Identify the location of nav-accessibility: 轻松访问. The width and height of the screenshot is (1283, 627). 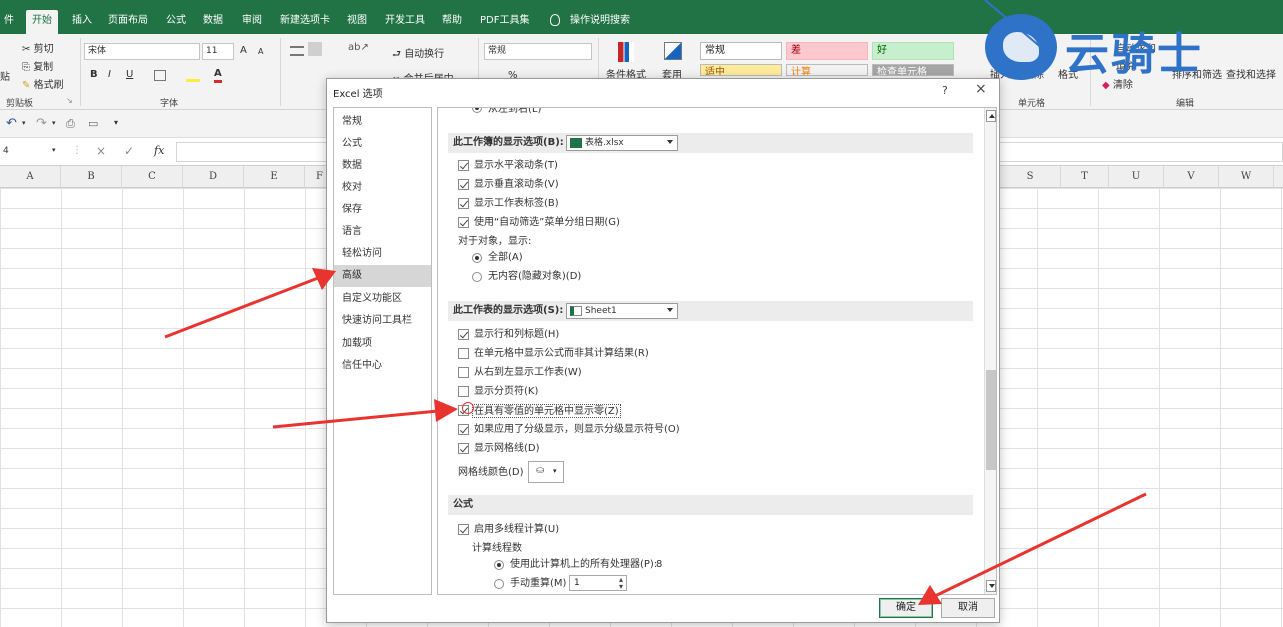
(382, 254).